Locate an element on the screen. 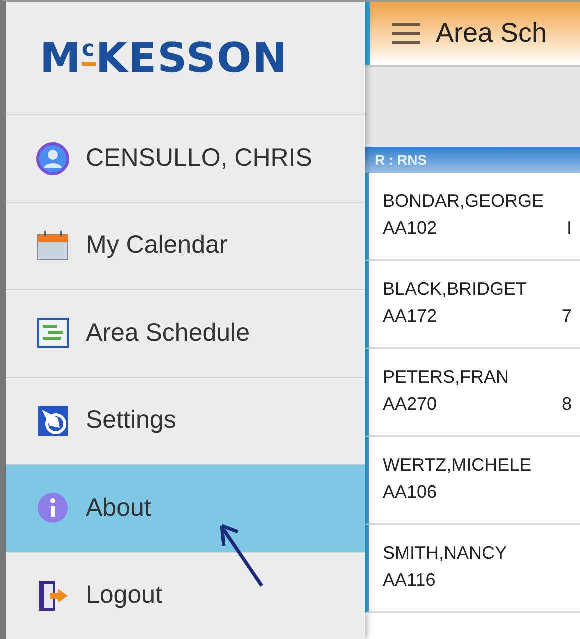 The image size is (580, 639). staff-code: AA102 is located at coordinates (410, 228).